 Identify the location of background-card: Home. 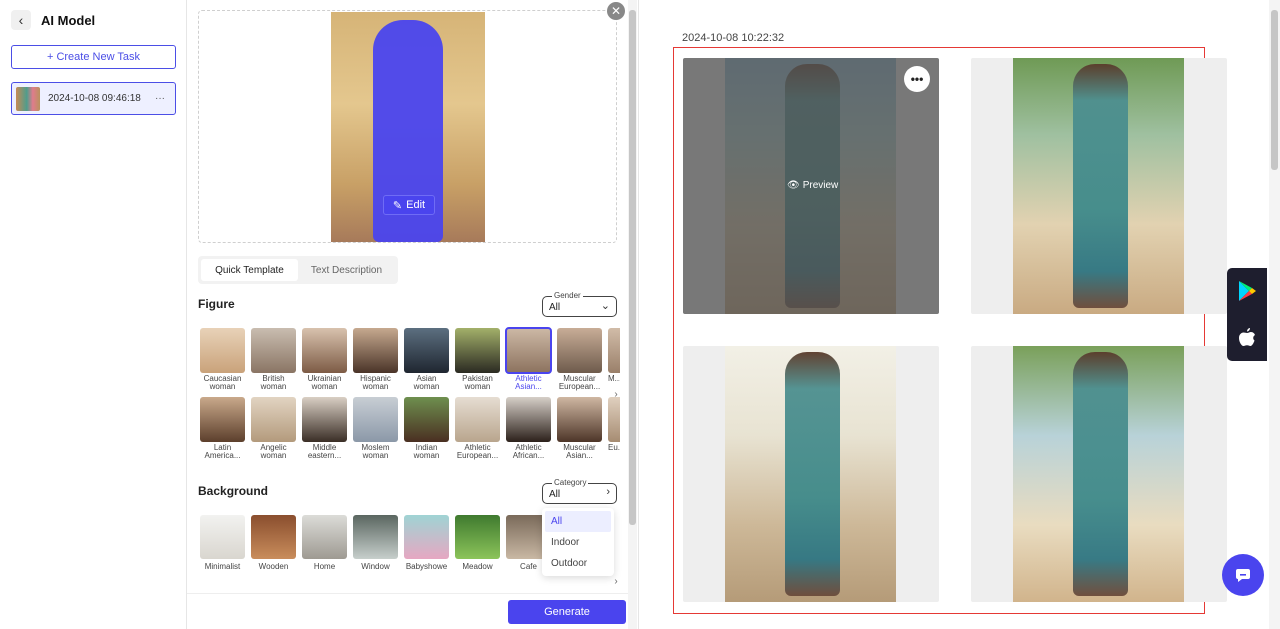
(324, 543).